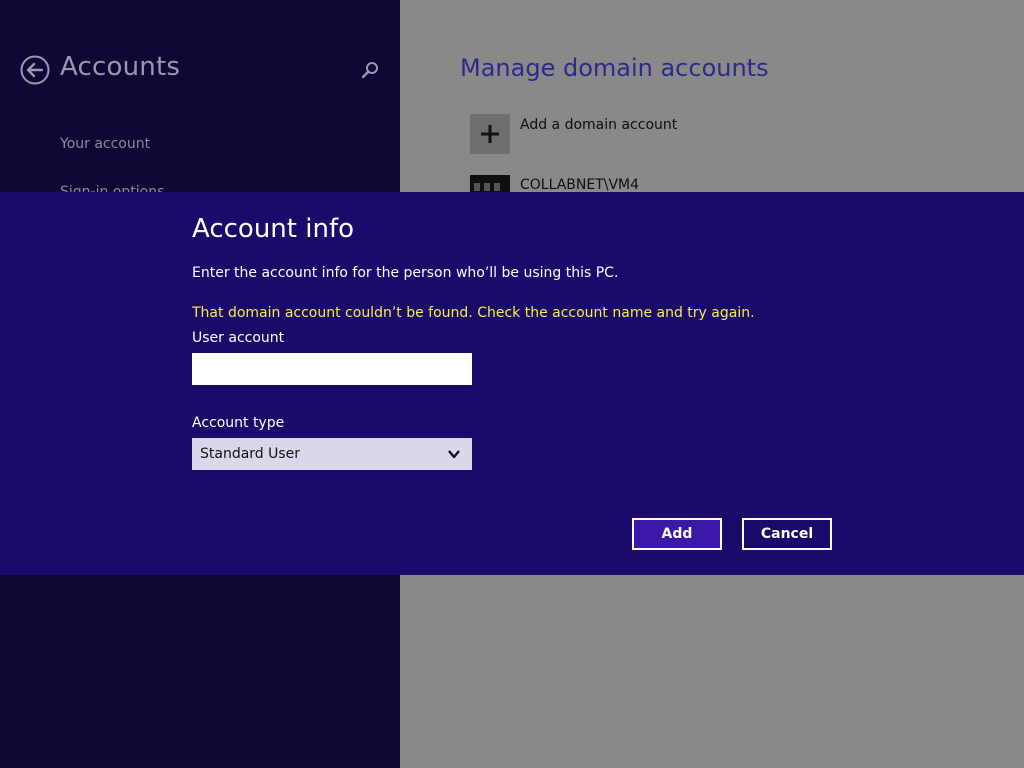  Describe the element at coordinates (238, 423) in the screenshot. I see `account-type-label: Account type` at that location.